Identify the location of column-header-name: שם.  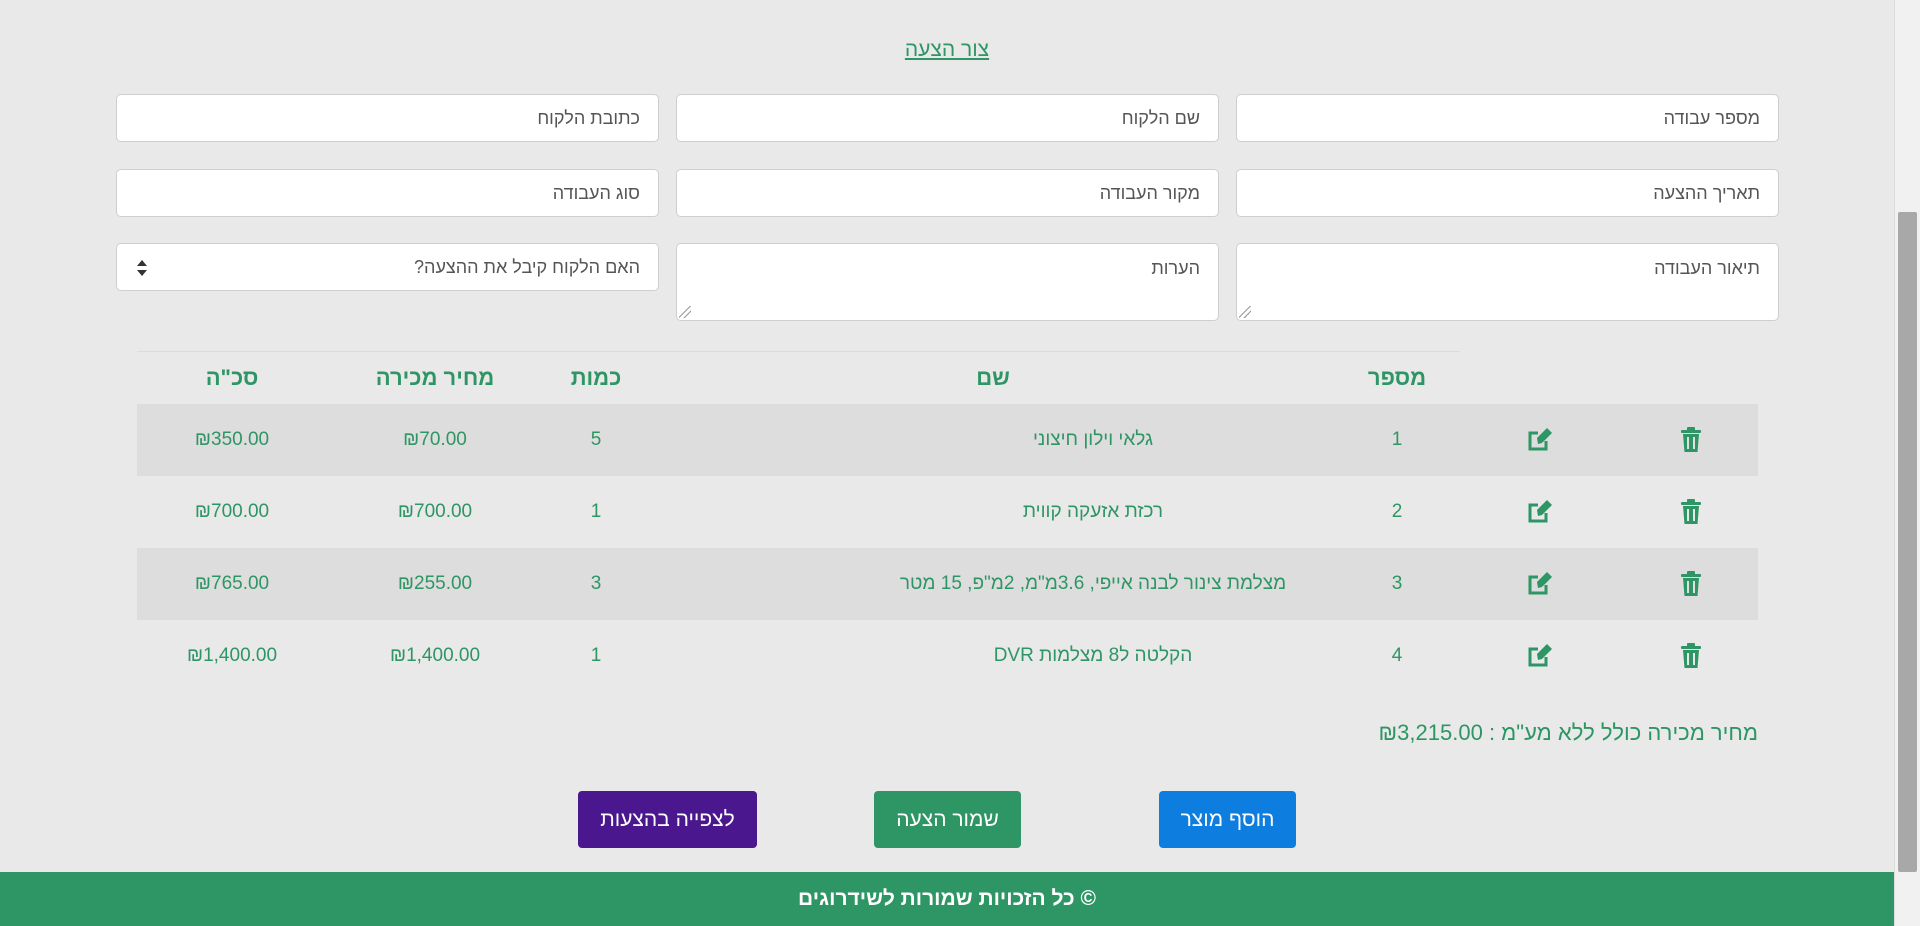
(993, 377).